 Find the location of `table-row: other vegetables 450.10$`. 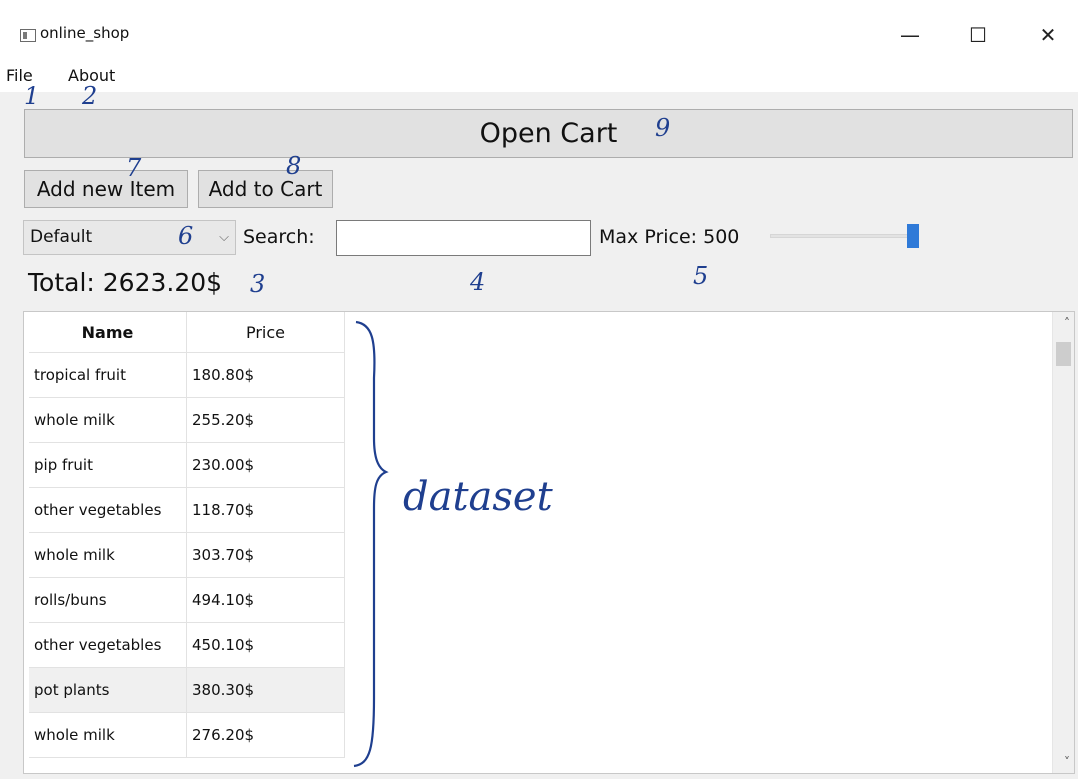

table-row: other vegetables 450.10$ is located at coordinates (187, 645).